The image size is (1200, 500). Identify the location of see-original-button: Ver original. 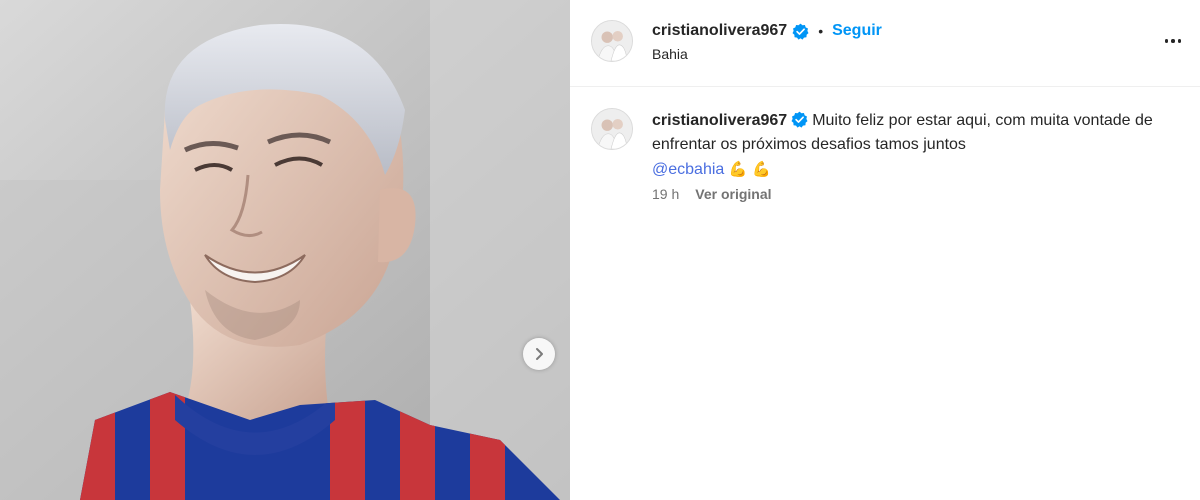
(733, 194).